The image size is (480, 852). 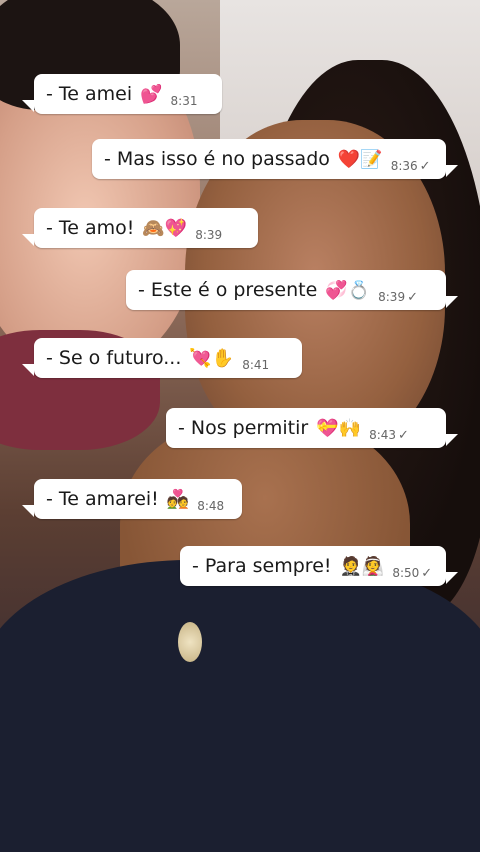 I want to click on message-time: 8:41, so click(x=256, y=365).